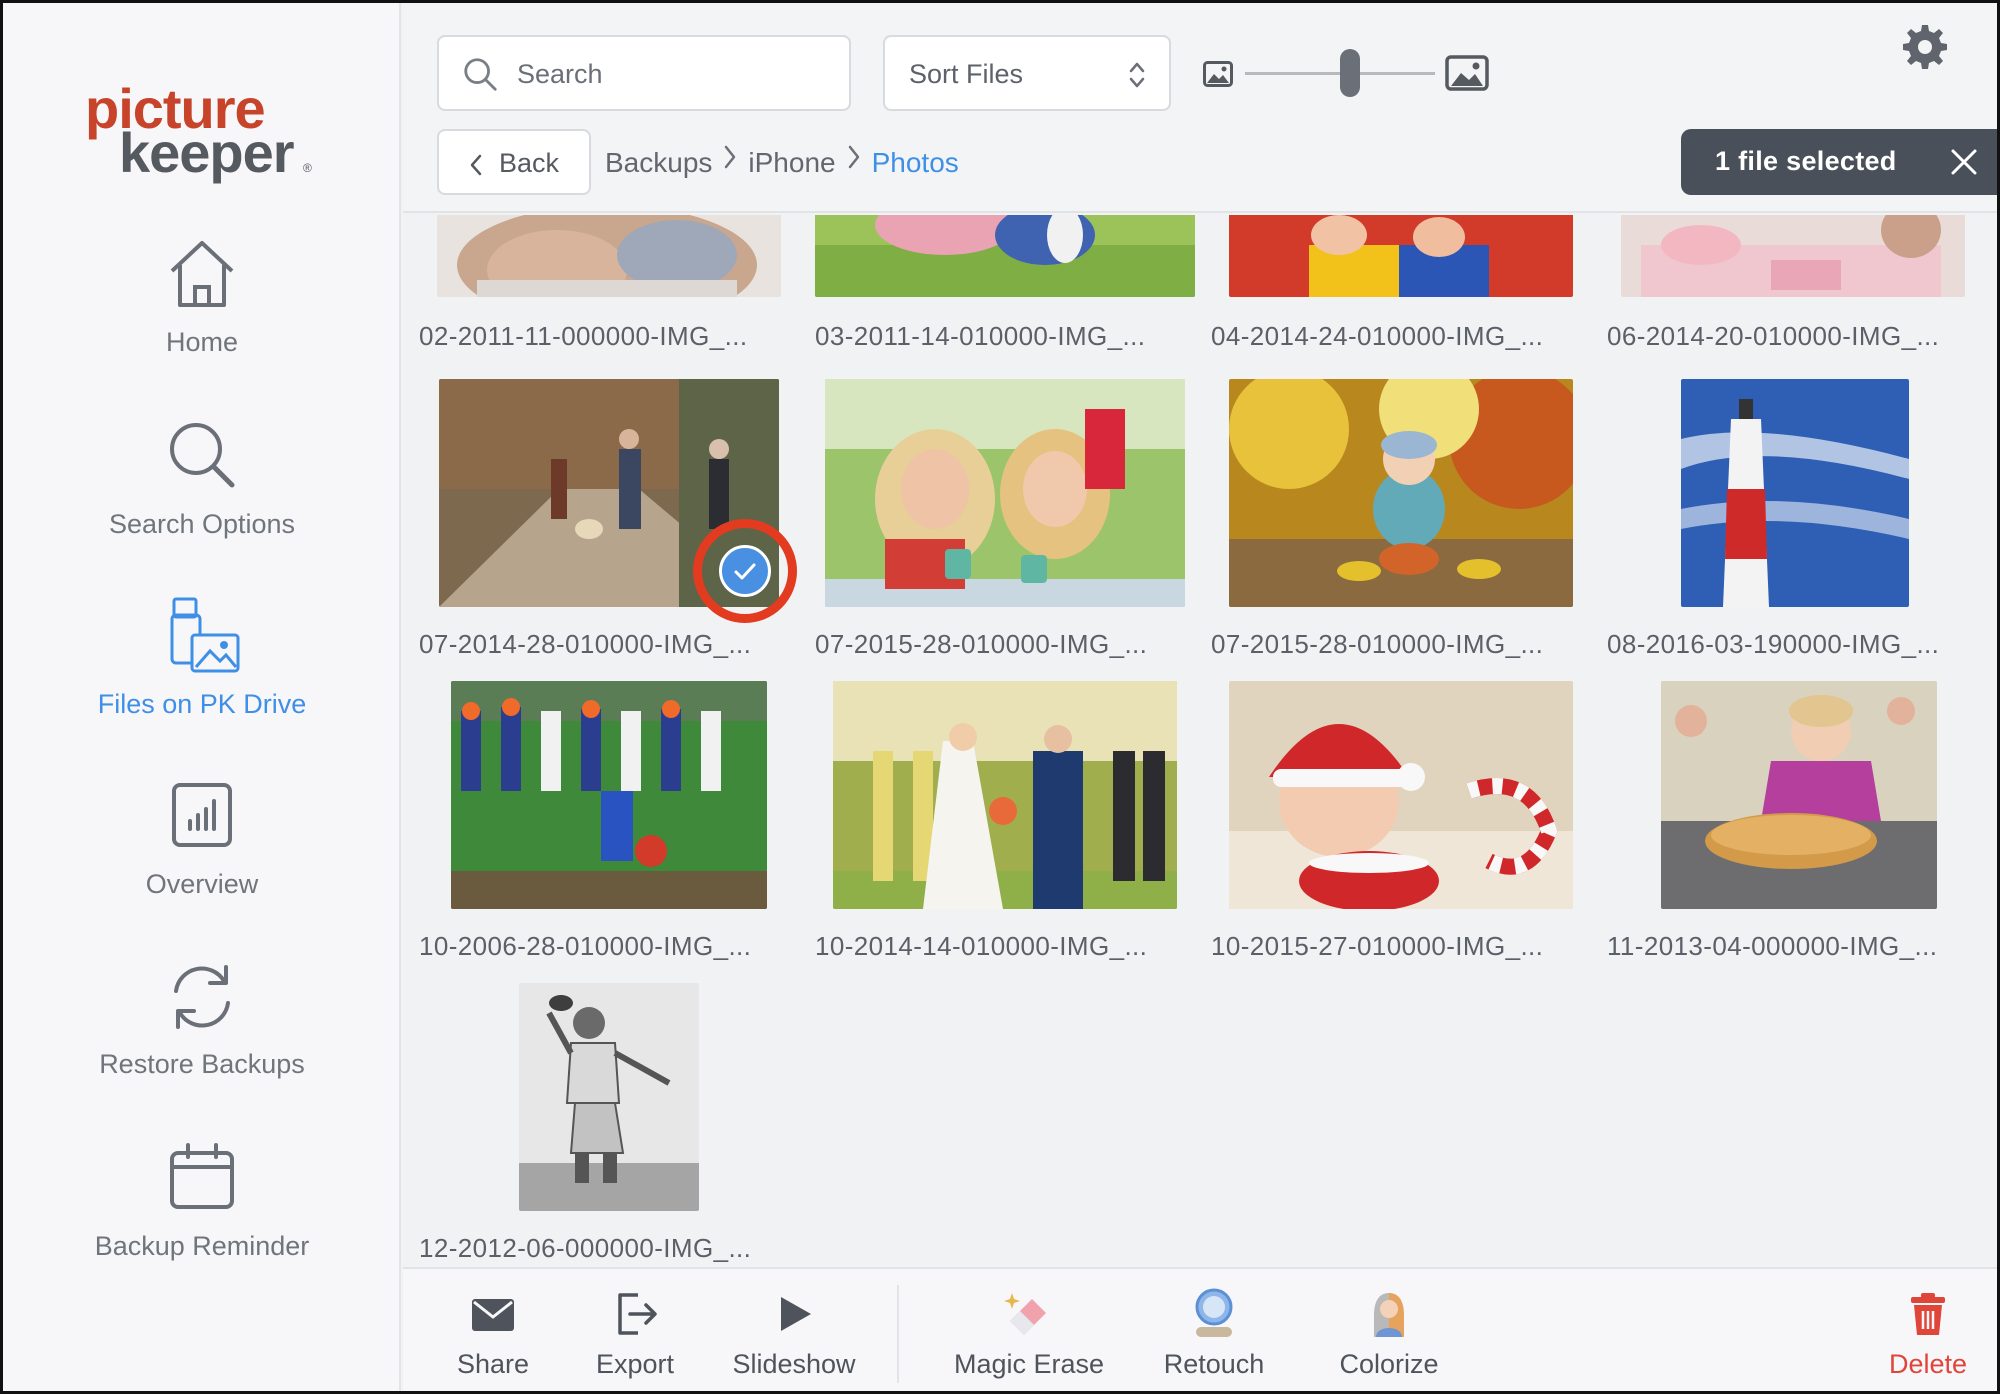 Image resolution: width=2000 pixels, height=1394 pixels. I want to click on selected-checkmark, so click(745, 571).